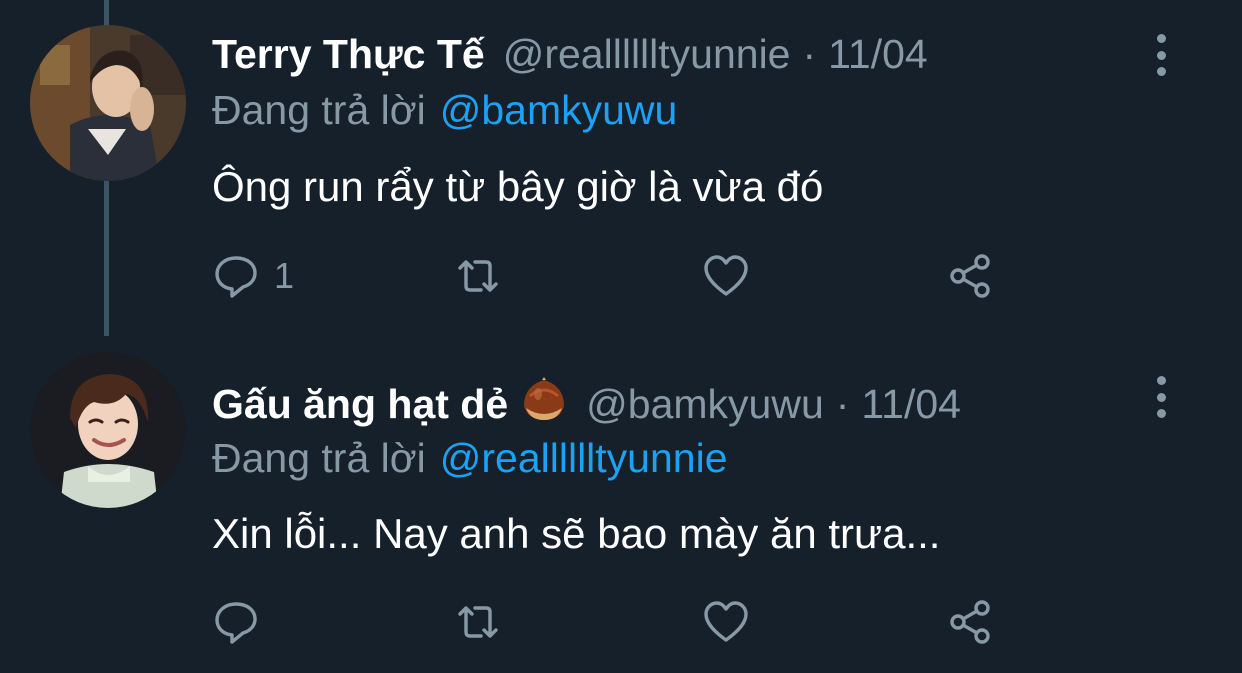  Describe the element at coordinates (612, 276) in the screenshot. I see `action-bar: 1` at that location.